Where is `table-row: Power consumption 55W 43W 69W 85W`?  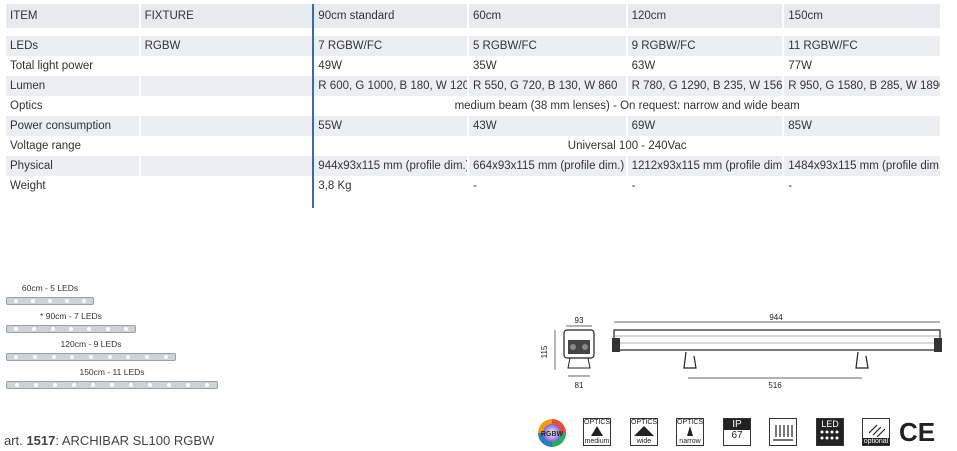
table-row: Power consumption 55W 43W 69W 85W is located at coordinates (473, 126).